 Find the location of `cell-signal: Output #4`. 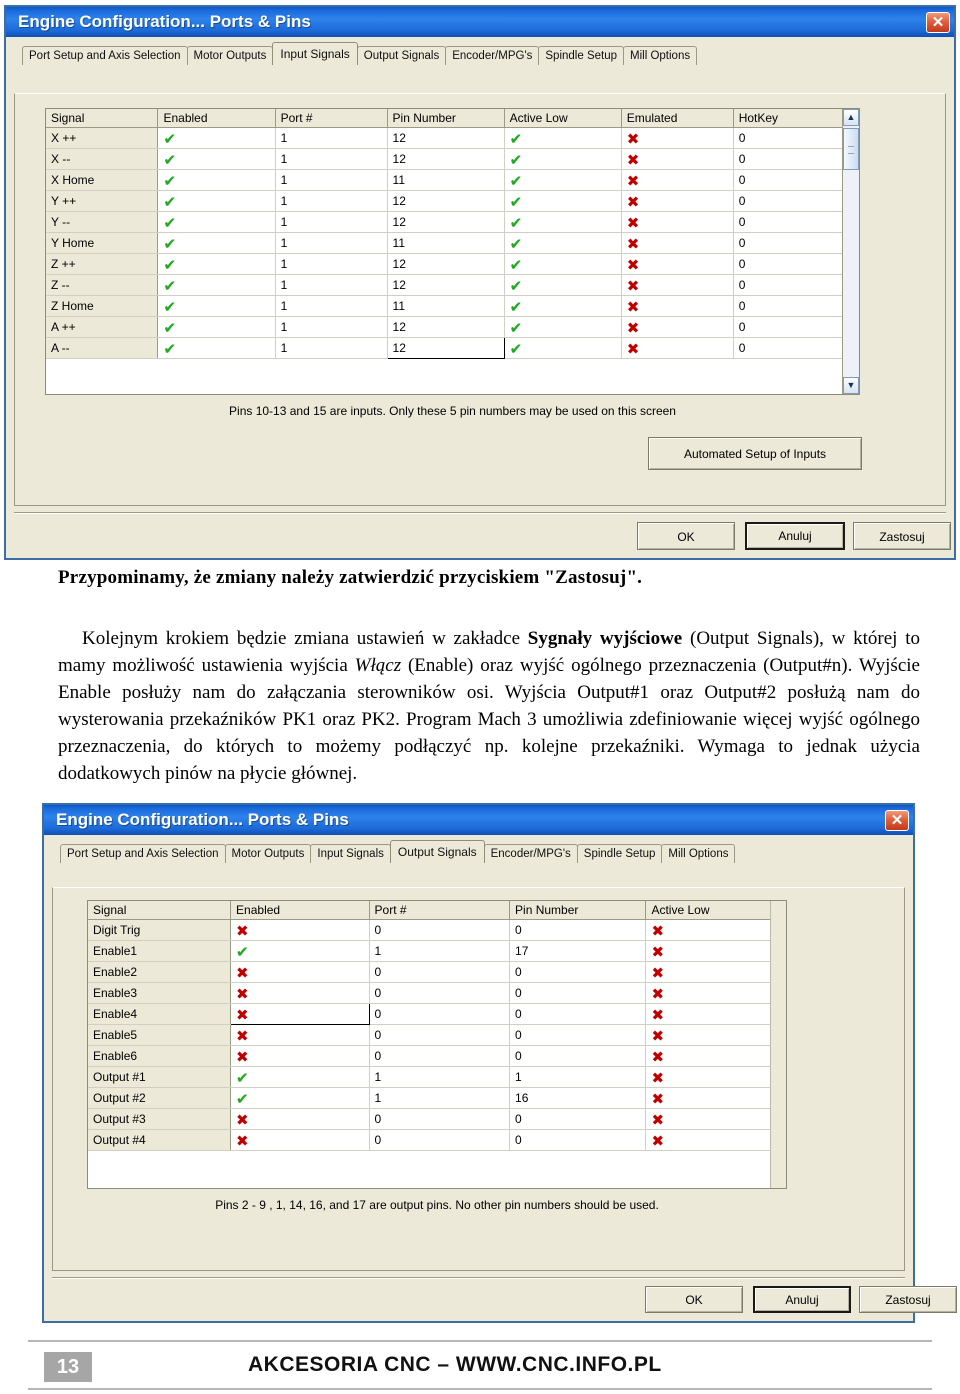

cell-signal: Output #4 is located at coordinates (160, 1140).